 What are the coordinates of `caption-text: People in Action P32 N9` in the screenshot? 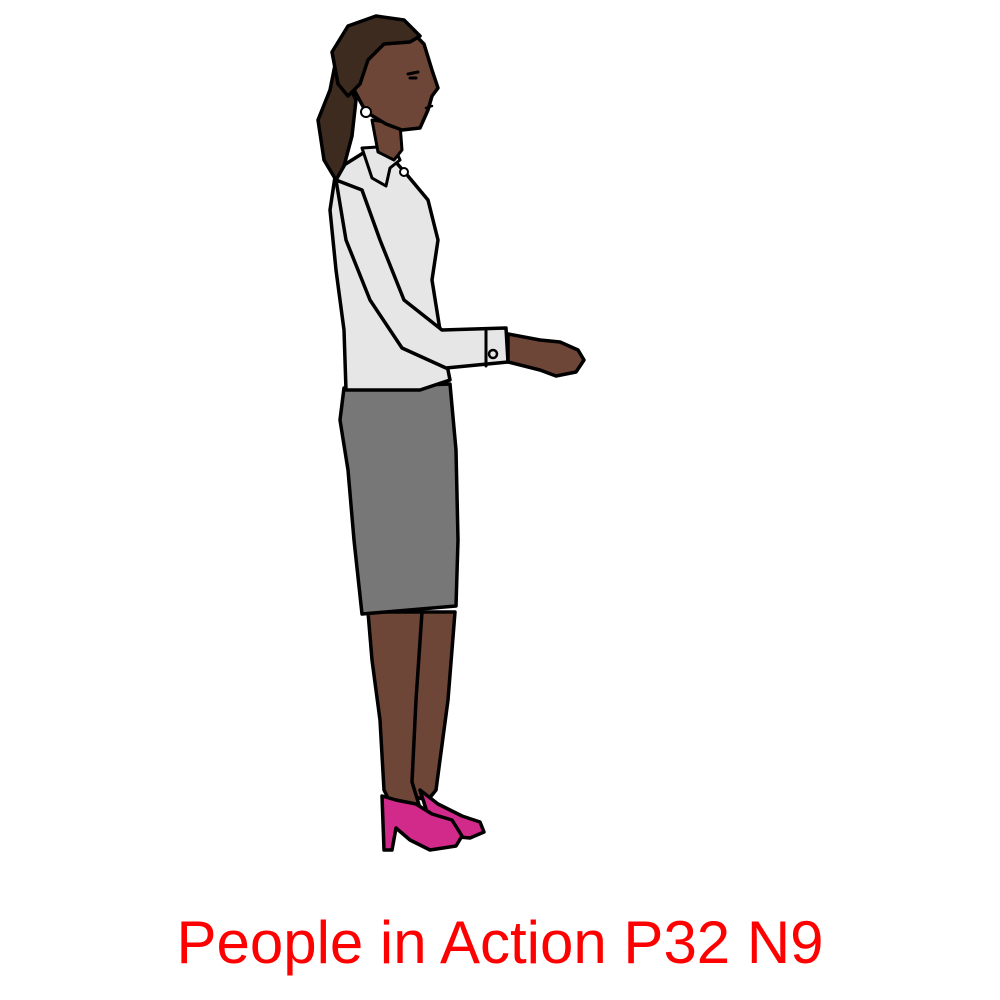 It's located at (500, 942).